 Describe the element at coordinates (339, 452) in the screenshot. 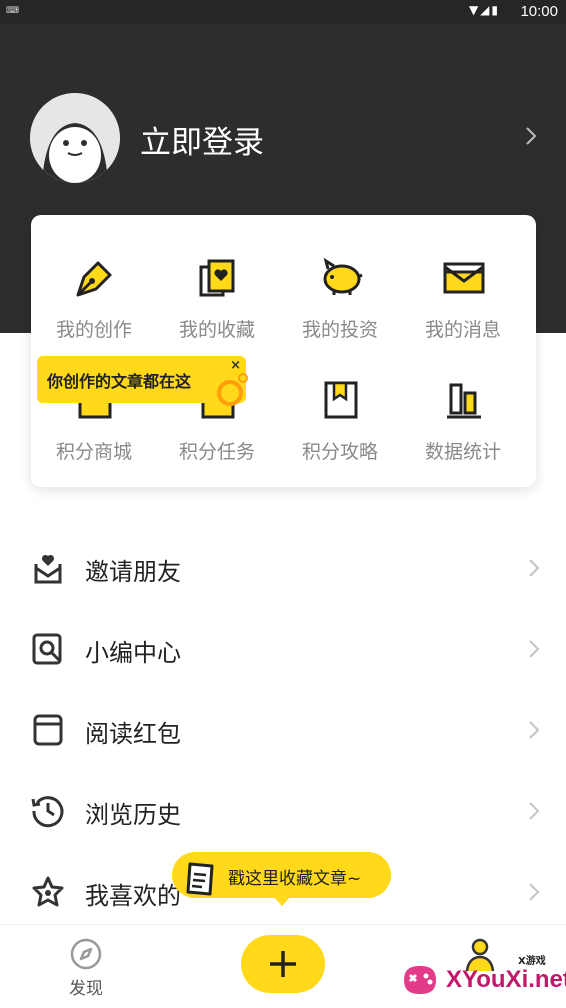

I see `grid-label: 积分攻略` at that location.